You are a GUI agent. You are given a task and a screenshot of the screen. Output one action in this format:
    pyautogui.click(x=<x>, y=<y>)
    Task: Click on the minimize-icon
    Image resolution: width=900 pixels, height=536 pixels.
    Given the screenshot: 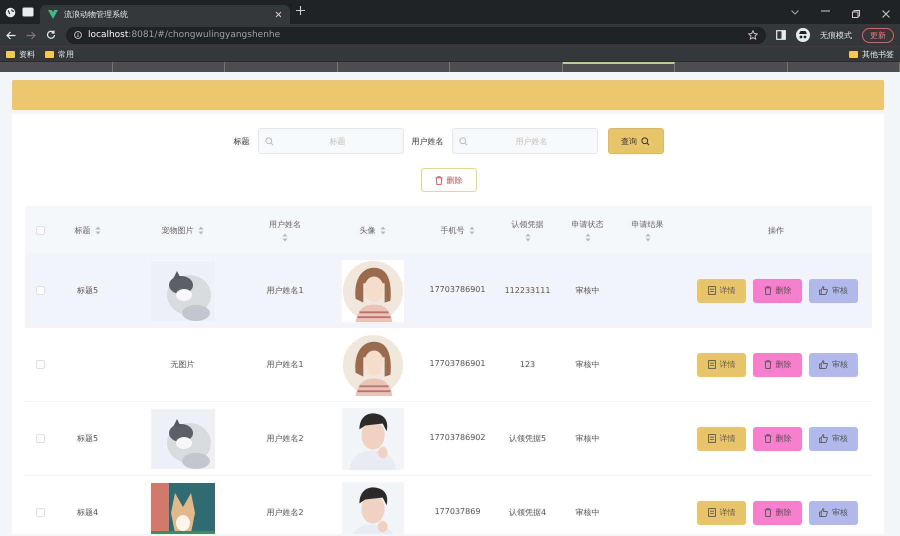 What is the action you would take?
    pyautogui.click(x=825, y=11)
    